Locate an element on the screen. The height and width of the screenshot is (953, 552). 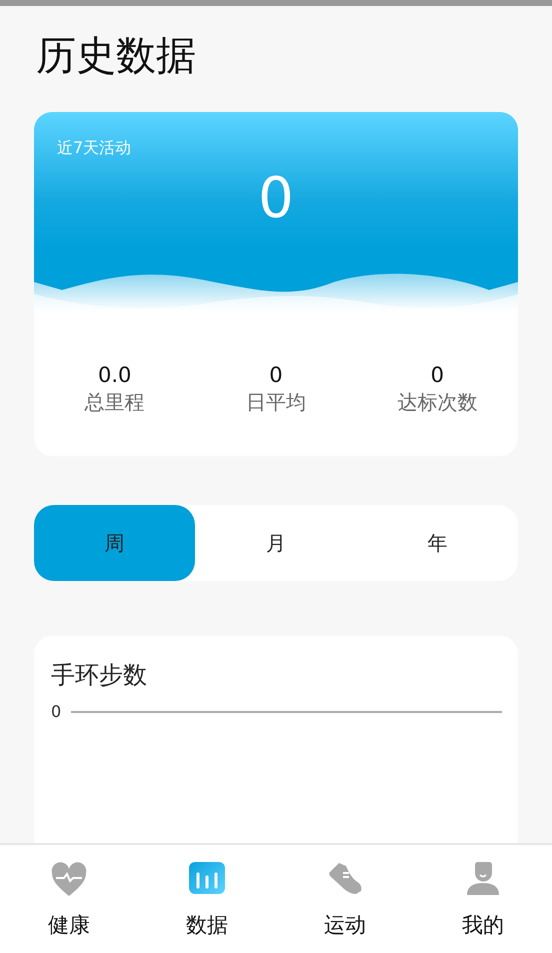
summary-value: 0 is located at coordinates (276, 199).